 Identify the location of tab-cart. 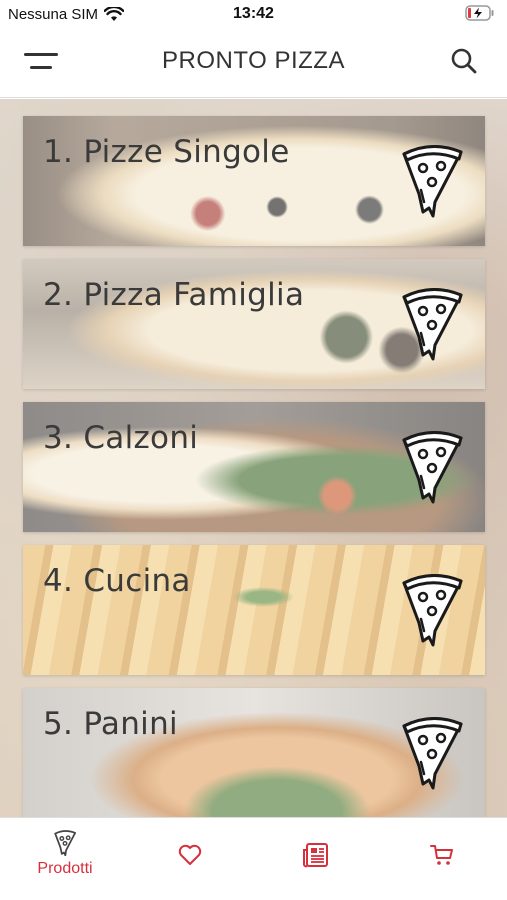
(442, 858).